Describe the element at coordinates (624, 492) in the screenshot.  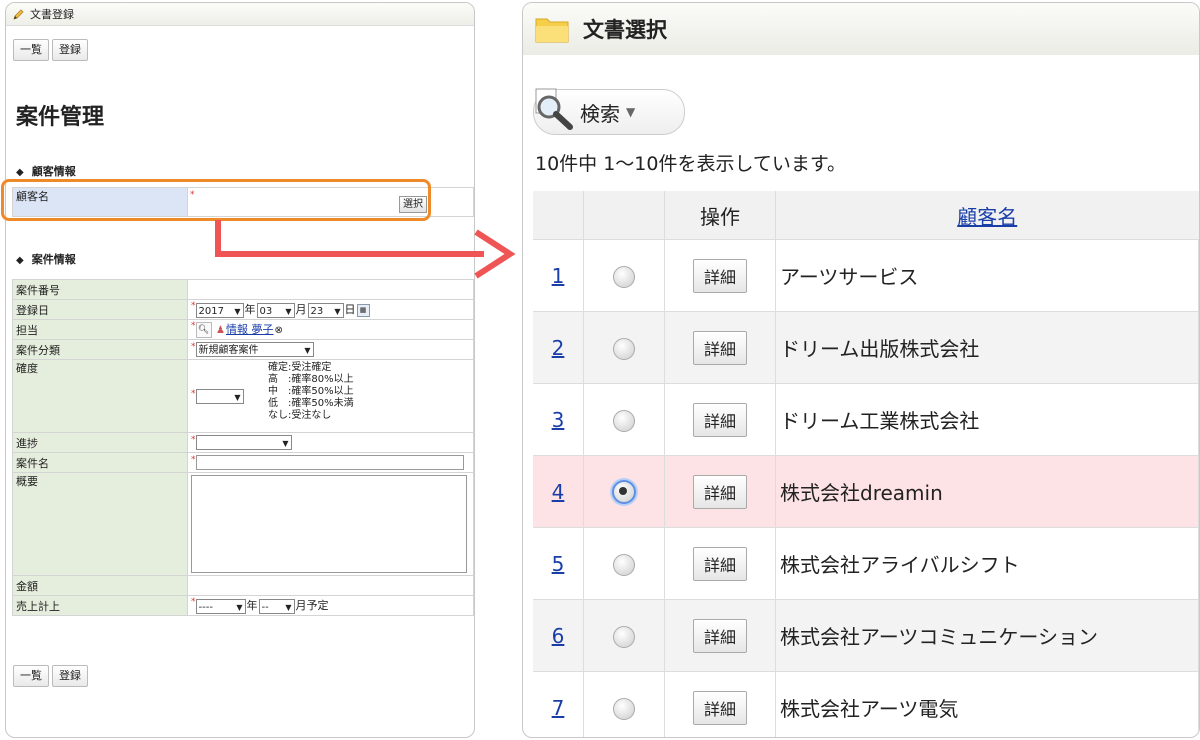
I see `row-radio-checked` at that location.